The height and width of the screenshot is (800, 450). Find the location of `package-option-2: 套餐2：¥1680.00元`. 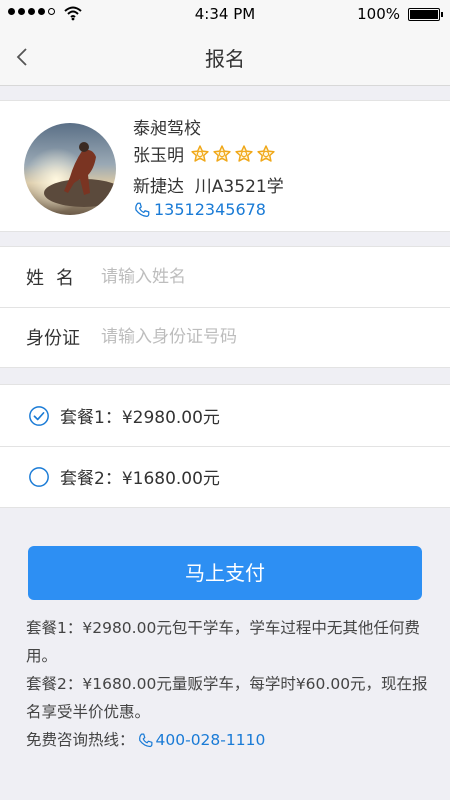

package-option-2: 套餐2：¥1680.00元 is located at coordinates (225, 476).